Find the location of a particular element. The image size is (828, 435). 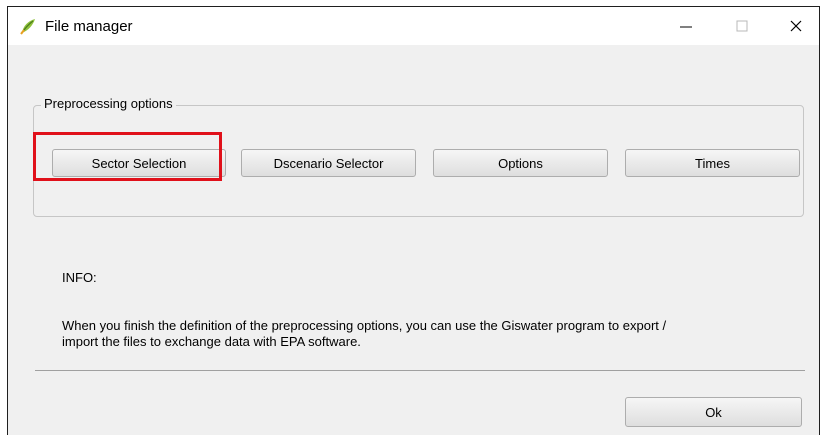

info-label: INFO: is located at coordinates (79, 277).